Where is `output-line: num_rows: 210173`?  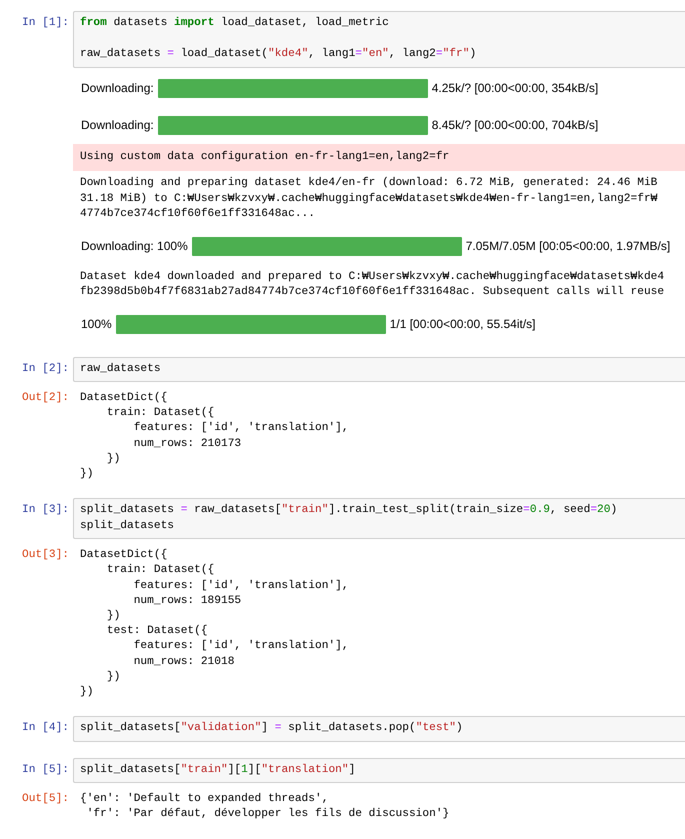
output-line: num_rows: 210173 is located at coordinates (187, 444).